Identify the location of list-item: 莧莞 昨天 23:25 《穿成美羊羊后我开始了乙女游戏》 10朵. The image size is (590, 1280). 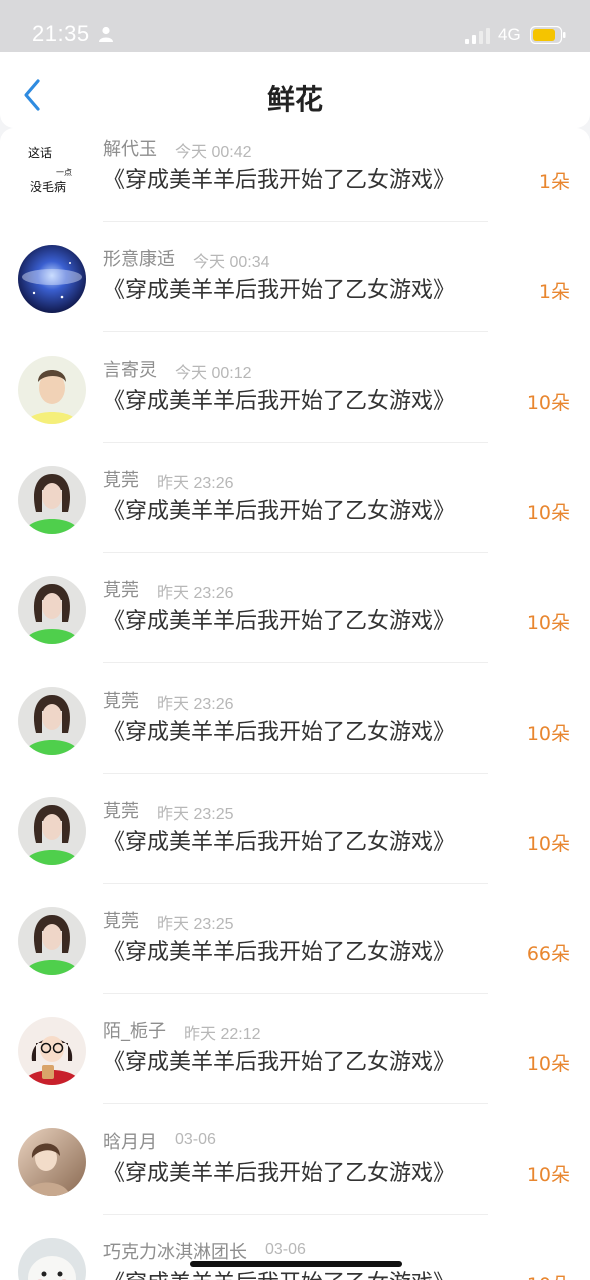
(295, 829).